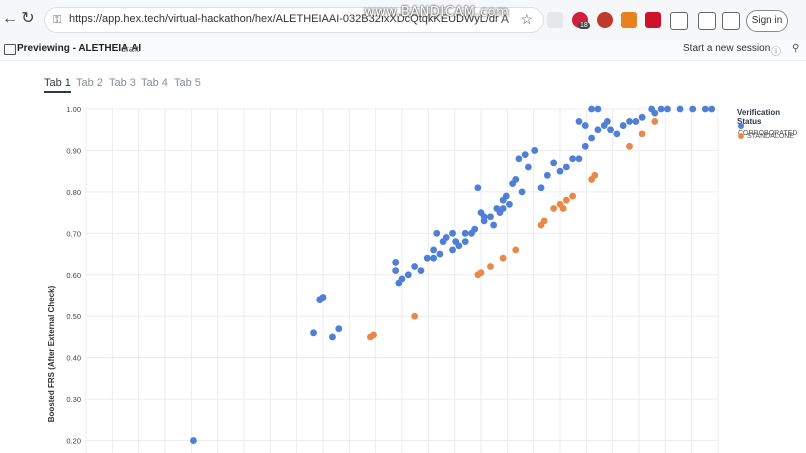  Describe the element at coordinates (555, 20) in the screenshot. I see `tab-actions-icon` at that location.